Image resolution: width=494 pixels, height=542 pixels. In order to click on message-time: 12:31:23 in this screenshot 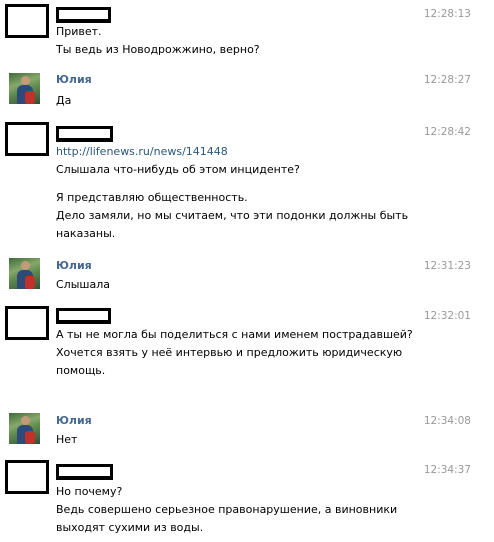, I will do `click(447, 266)`.